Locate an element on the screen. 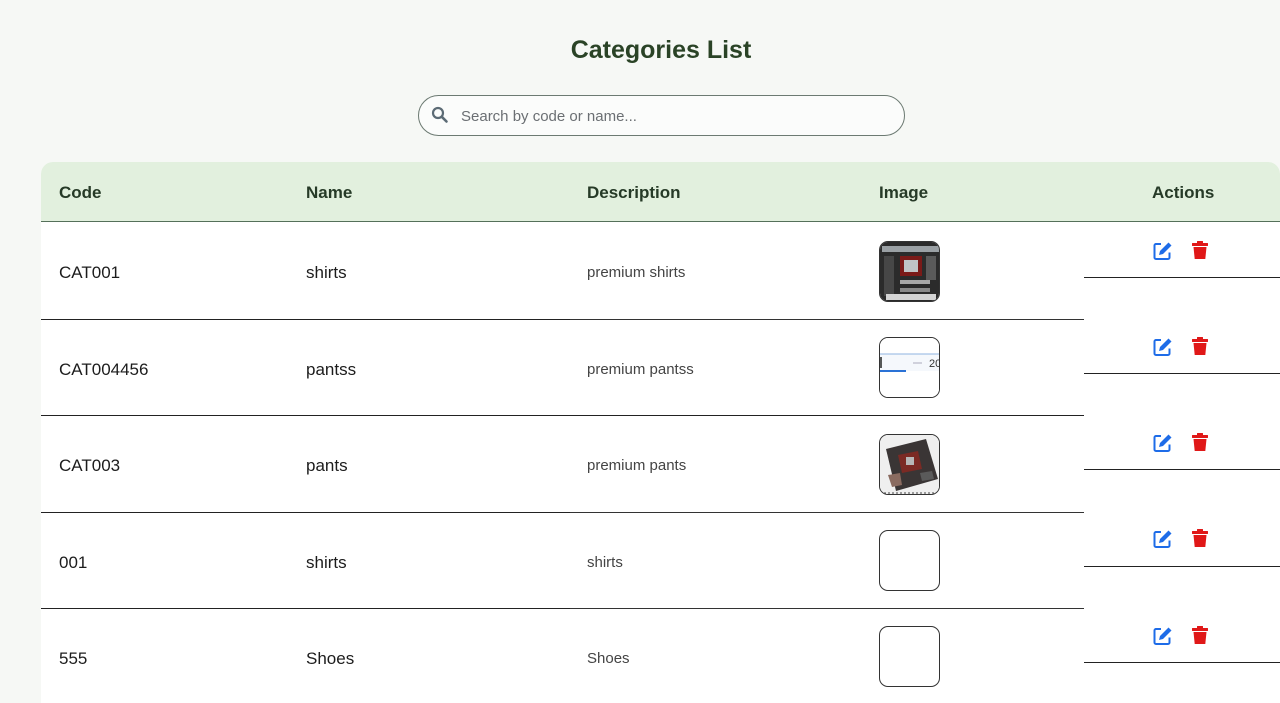  svg-text: 20 is located at coordinates (934, 364).